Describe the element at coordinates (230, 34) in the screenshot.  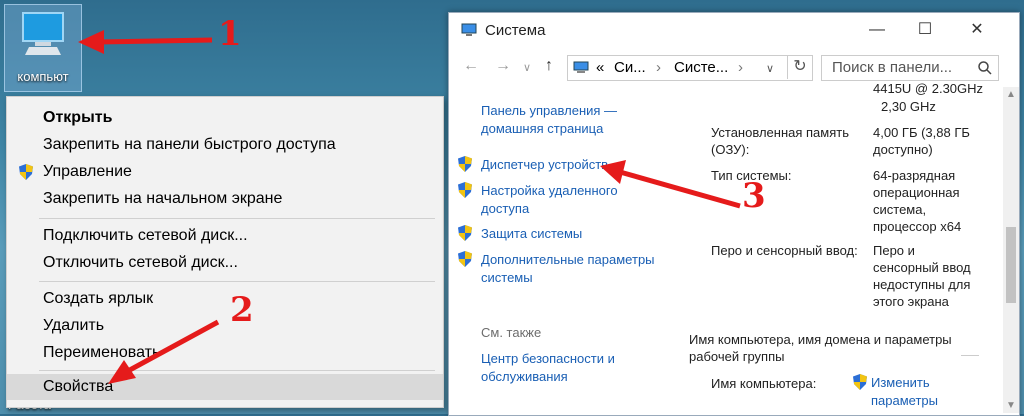
I see `annotation-number-1: 1` at that location.